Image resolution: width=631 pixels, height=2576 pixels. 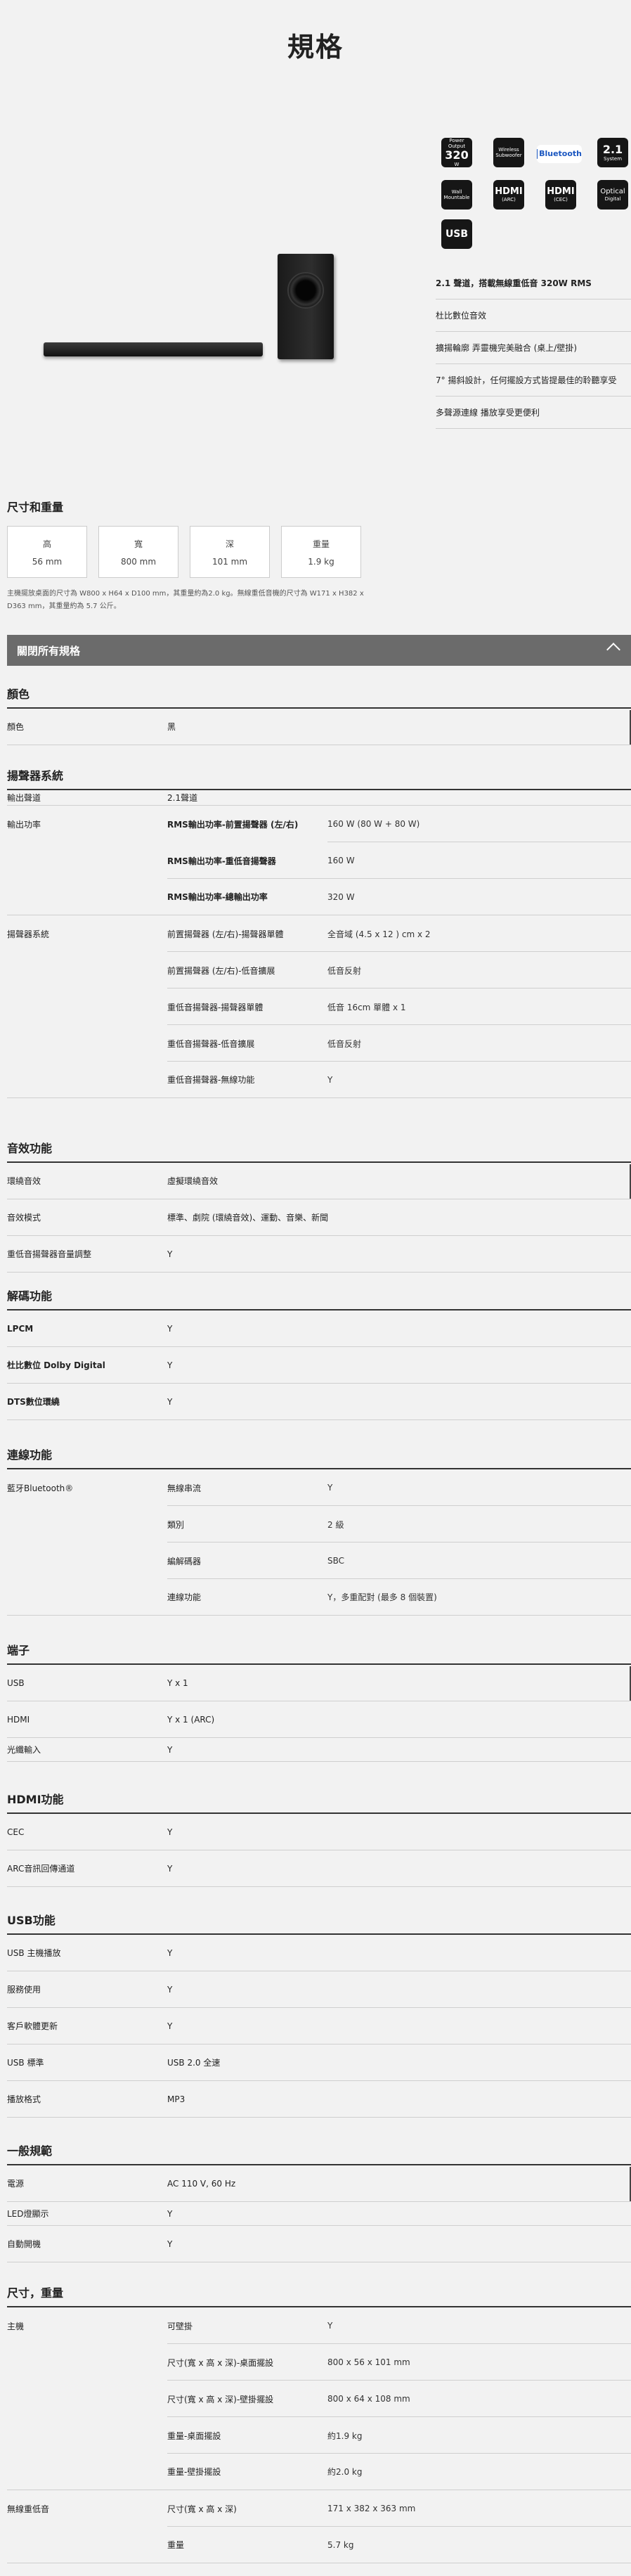 What do you see at coordinates (319, 2399) in the screenshot?
I see `table-row: 尺寸(寬 x 高 x 深)-壁掛擺設 800 x 64 x 108 mm` at bounding box center [319, 2399].